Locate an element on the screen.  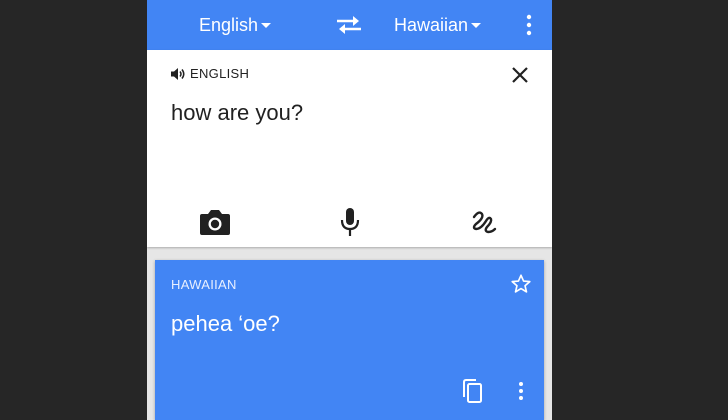
source-text-input: how are you? is located at coordinates (237, 113).